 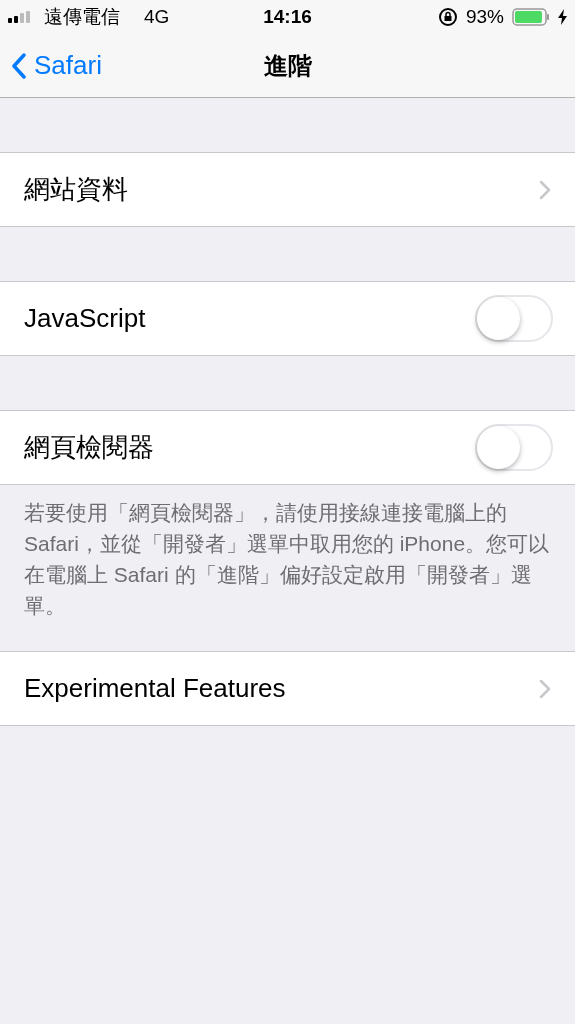 I want to click on footer-note: 若要使用「網頁檢閱器」，請使用接線連接電腦上的 Safari，並從「開發者」選單中取用您的 iPhone。您可以在電腦上 Safari 的「進階」偏好設定啟用「開發者」選單。, so click(x=287, y=559).